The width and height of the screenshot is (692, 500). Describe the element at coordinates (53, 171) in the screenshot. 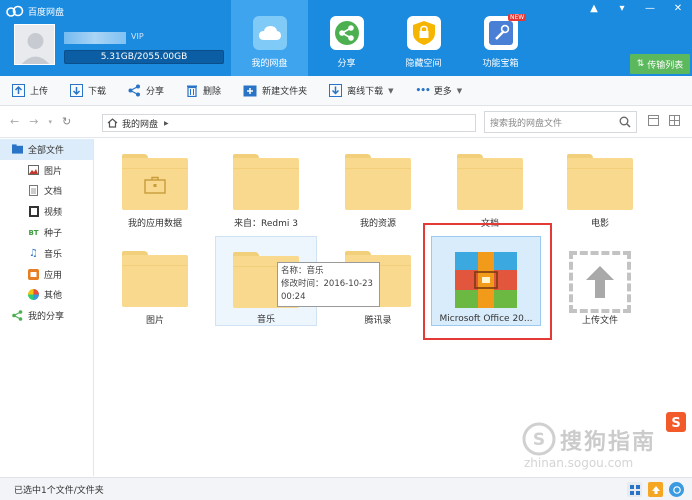

I see `sidebar-item-label: 图片` at that location.